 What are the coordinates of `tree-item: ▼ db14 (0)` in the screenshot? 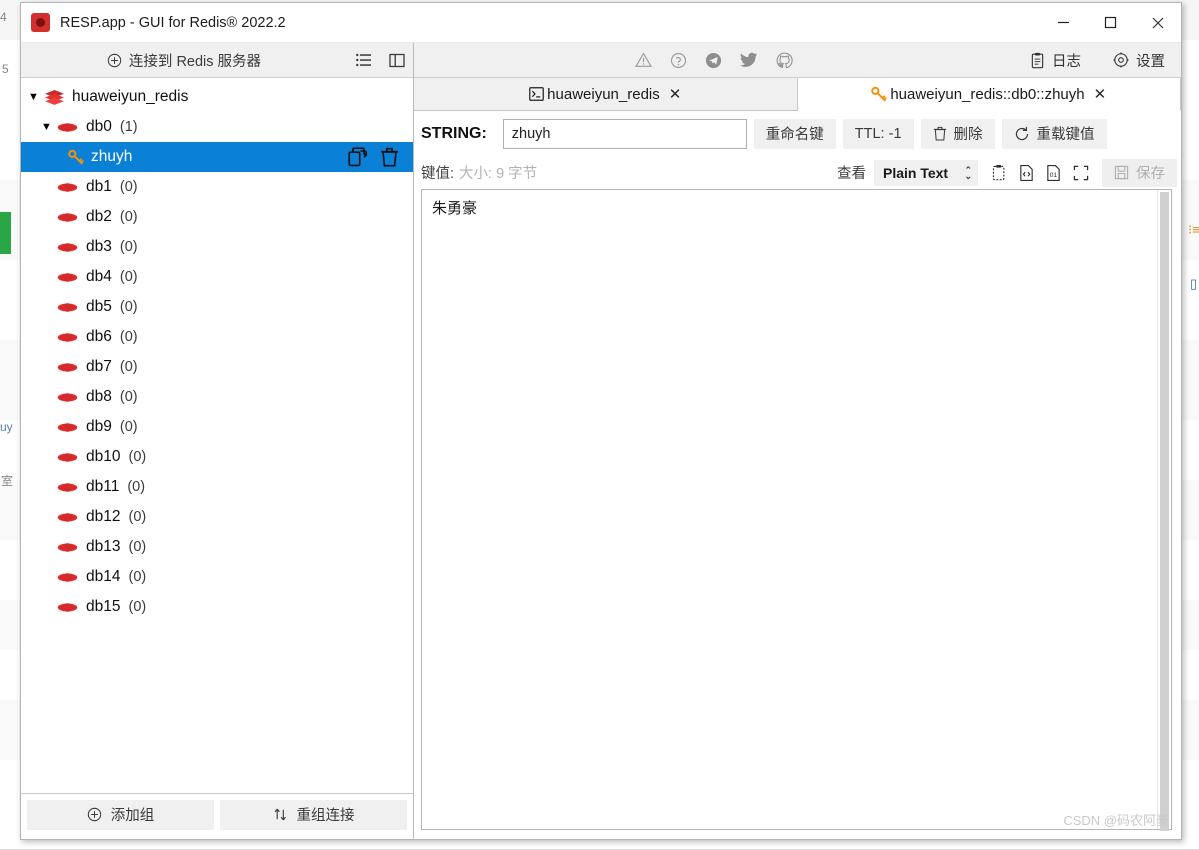 It's located at (217, 577).